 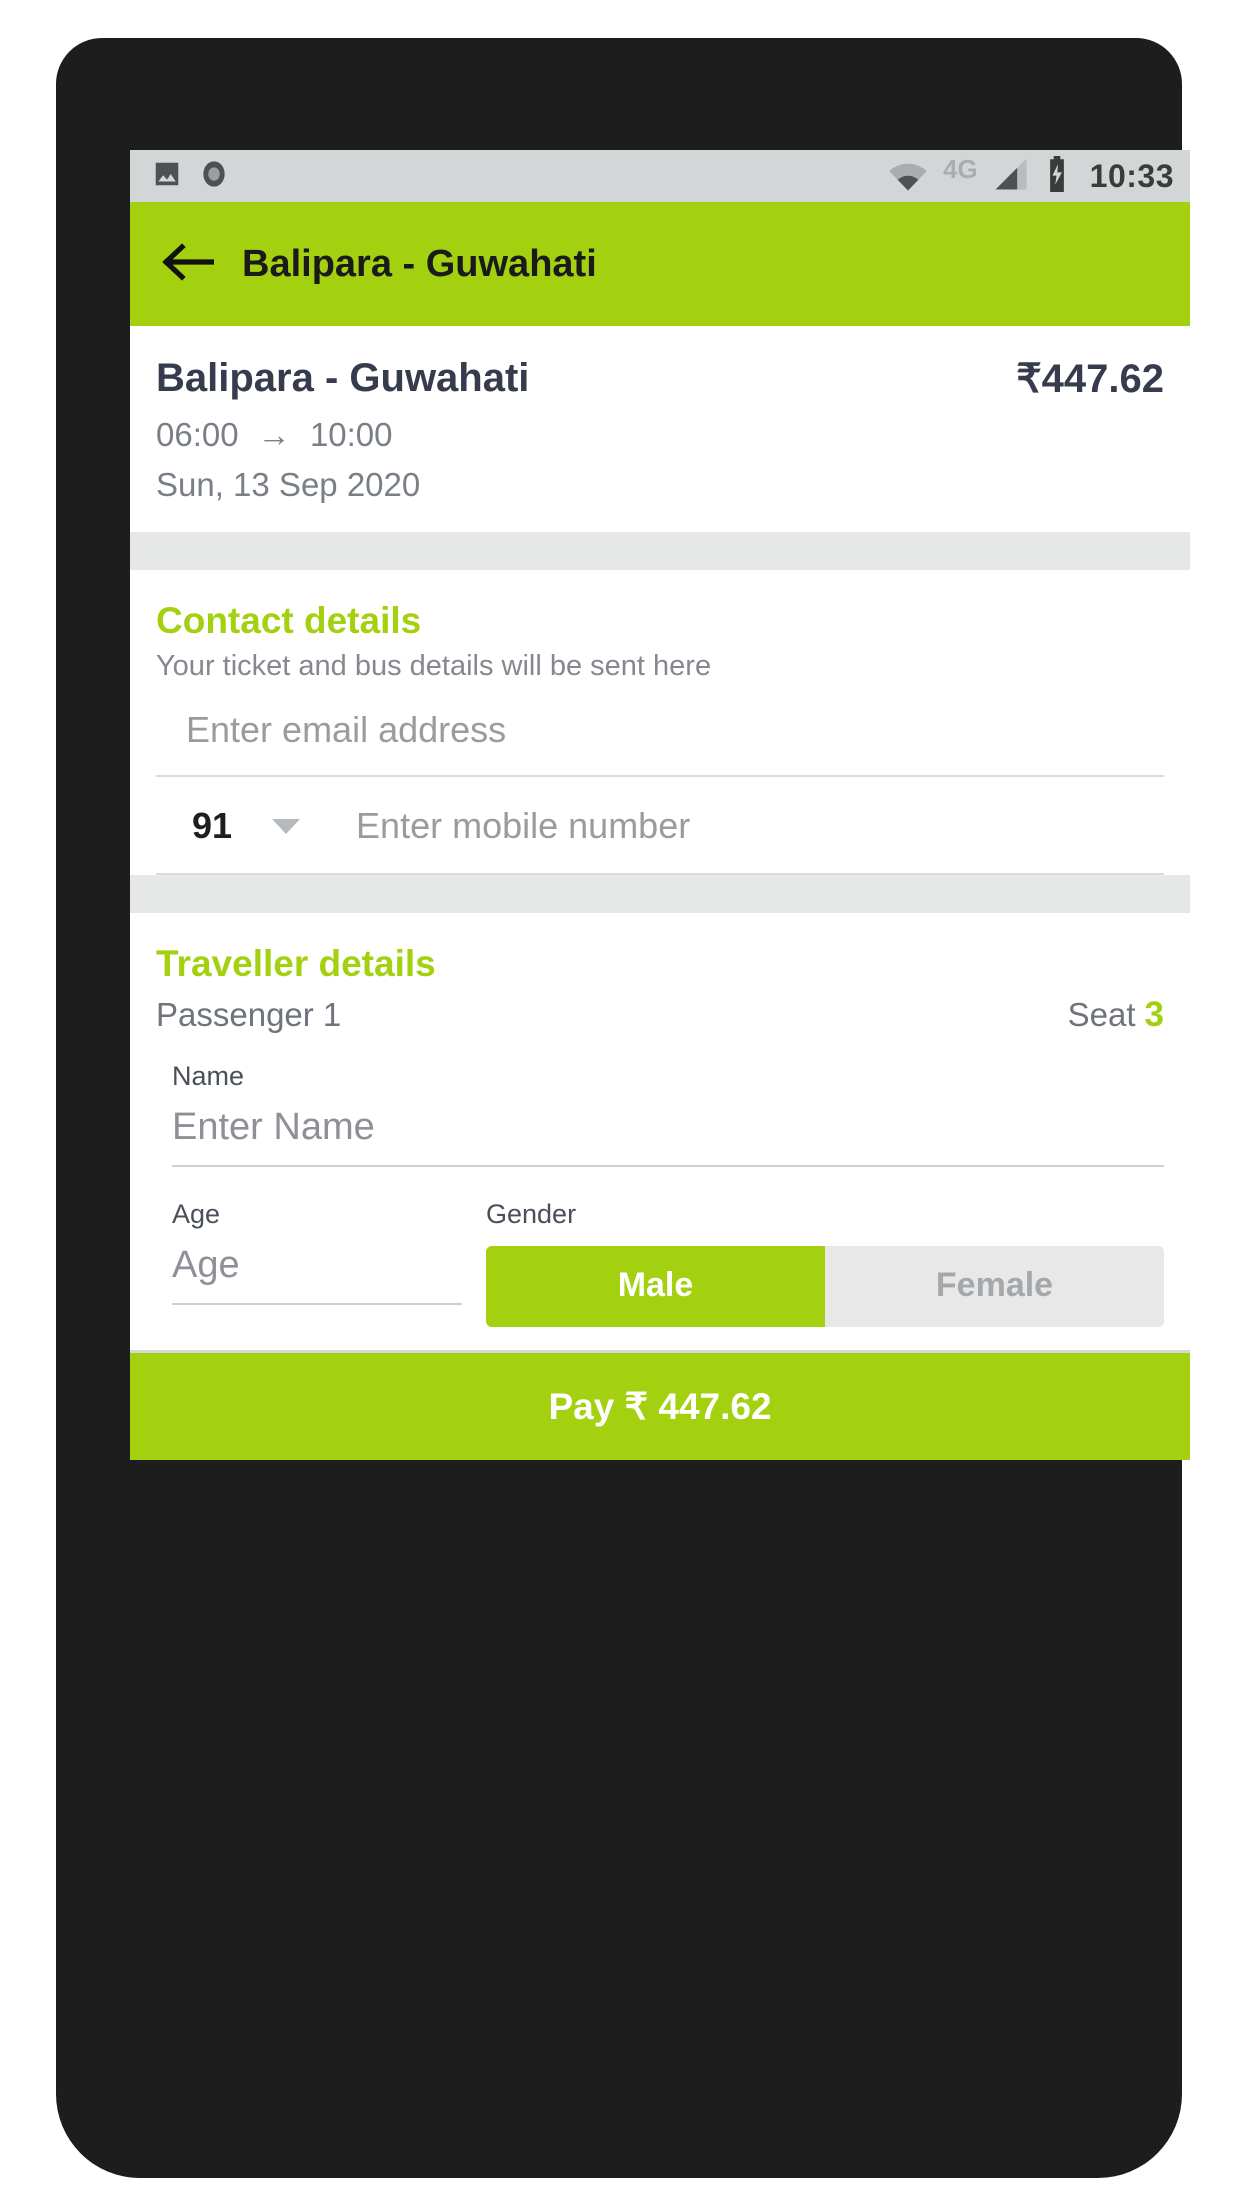 What do you see at coordinates (660, 730) in the screenshot?
I see `email-field: Enter email address` at bounding box center [660, 730].